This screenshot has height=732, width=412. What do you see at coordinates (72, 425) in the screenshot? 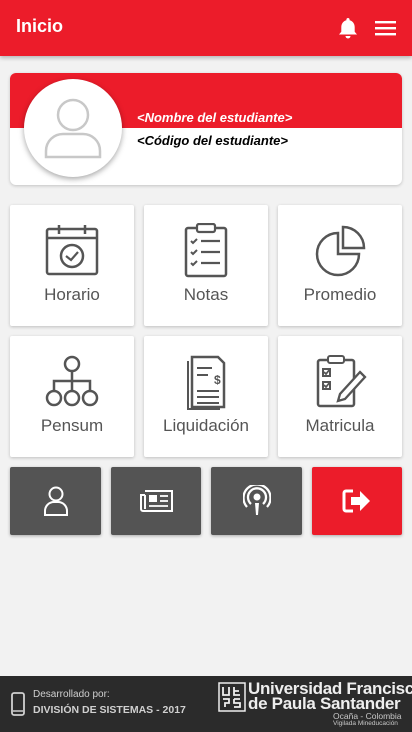
I see `tile-label: Pensum` at bounding box center [72, 425].